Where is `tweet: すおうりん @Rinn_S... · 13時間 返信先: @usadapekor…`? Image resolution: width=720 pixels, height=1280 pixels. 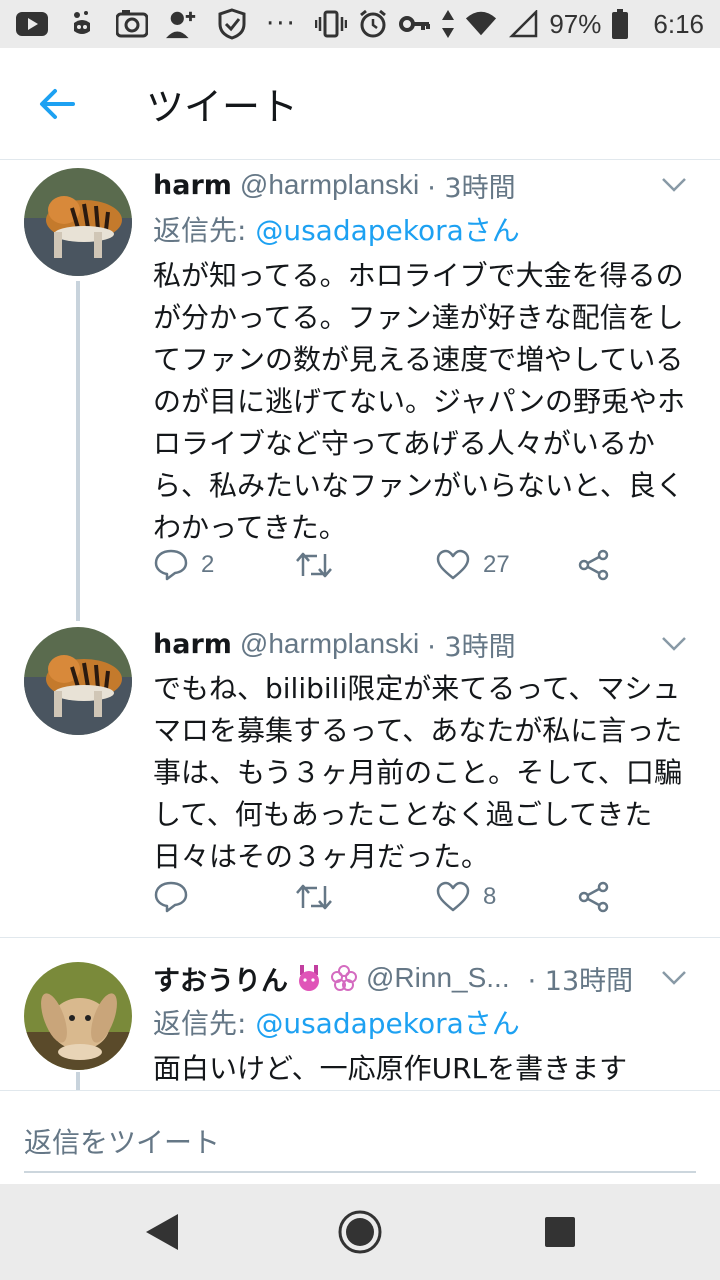
tweet: すおうりん @Rinn_S... · 13時間 返信先: @usadapekor… is located at coordinates (360, 1024).